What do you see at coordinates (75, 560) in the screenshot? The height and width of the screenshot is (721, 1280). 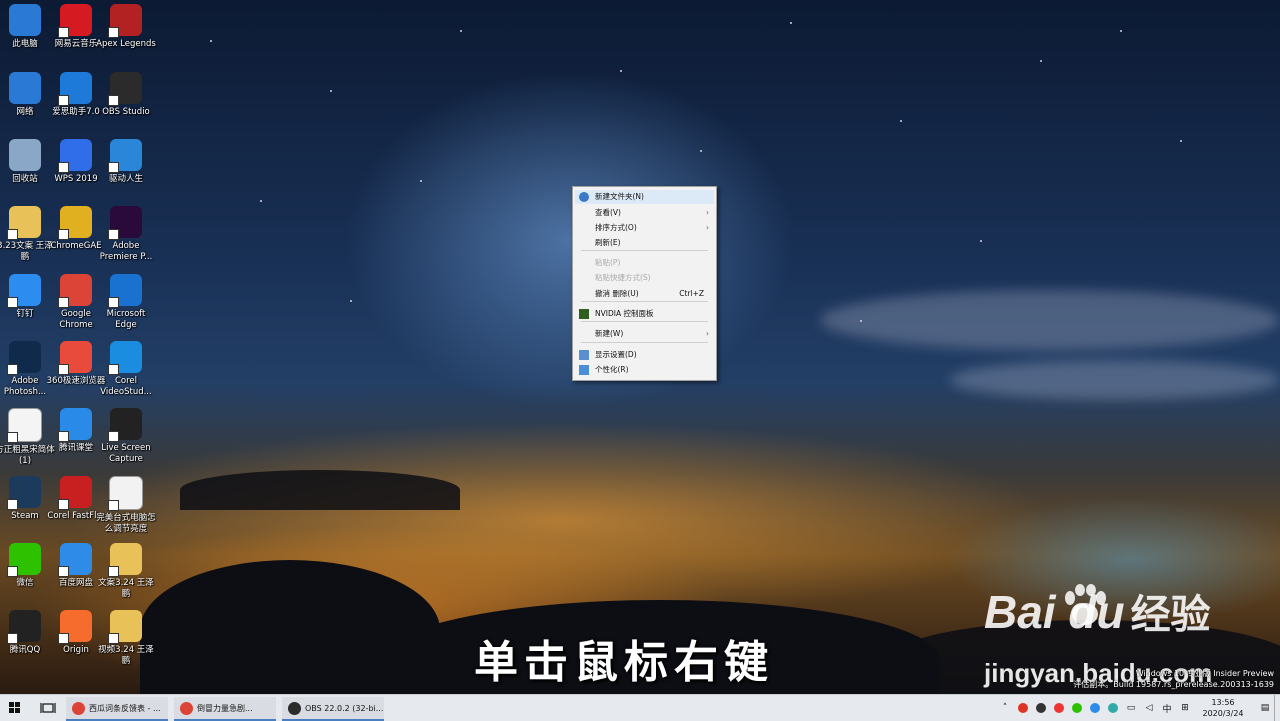 I see `baidu-netdisk-icon` at bounding box center [75, 560].